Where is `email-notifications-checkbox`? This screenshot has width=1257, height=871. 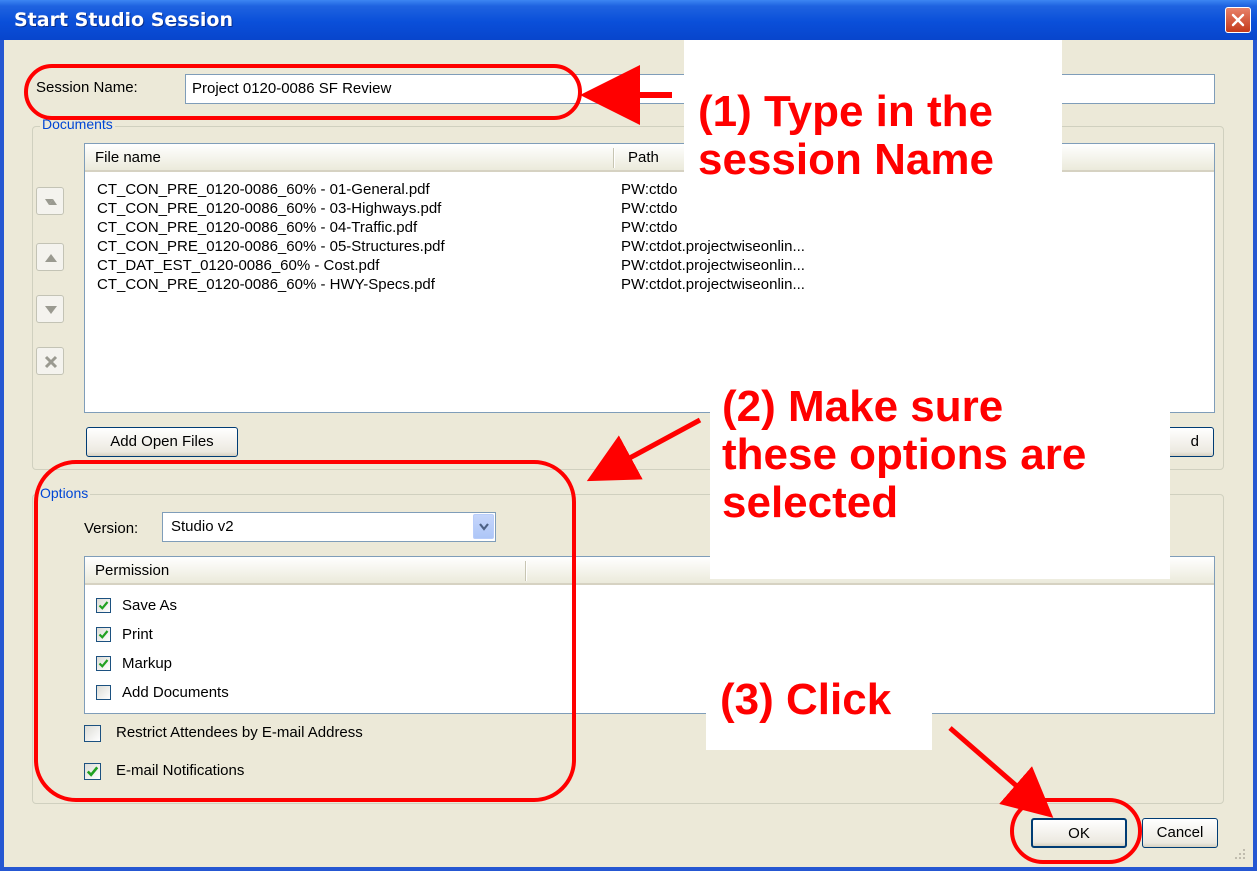 email-notifications-checkbox is located at coordinates (92, 771).